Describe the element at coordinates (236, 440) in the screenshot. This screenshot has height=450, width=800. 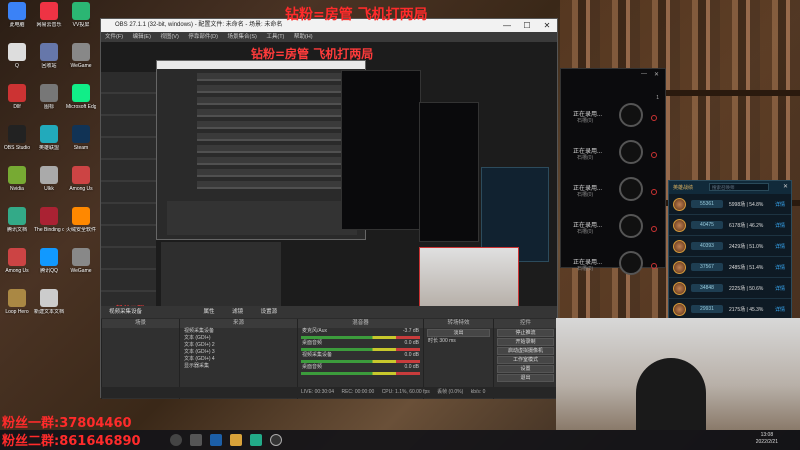
I see `folder-icon` at that location.